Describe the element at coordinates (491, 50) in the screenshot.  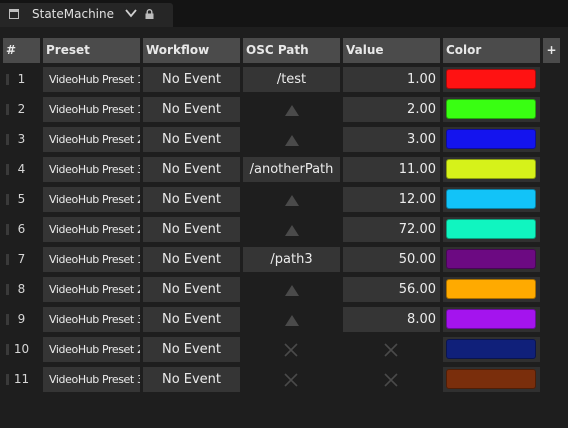
I see `column-header-color: Color` at that location.